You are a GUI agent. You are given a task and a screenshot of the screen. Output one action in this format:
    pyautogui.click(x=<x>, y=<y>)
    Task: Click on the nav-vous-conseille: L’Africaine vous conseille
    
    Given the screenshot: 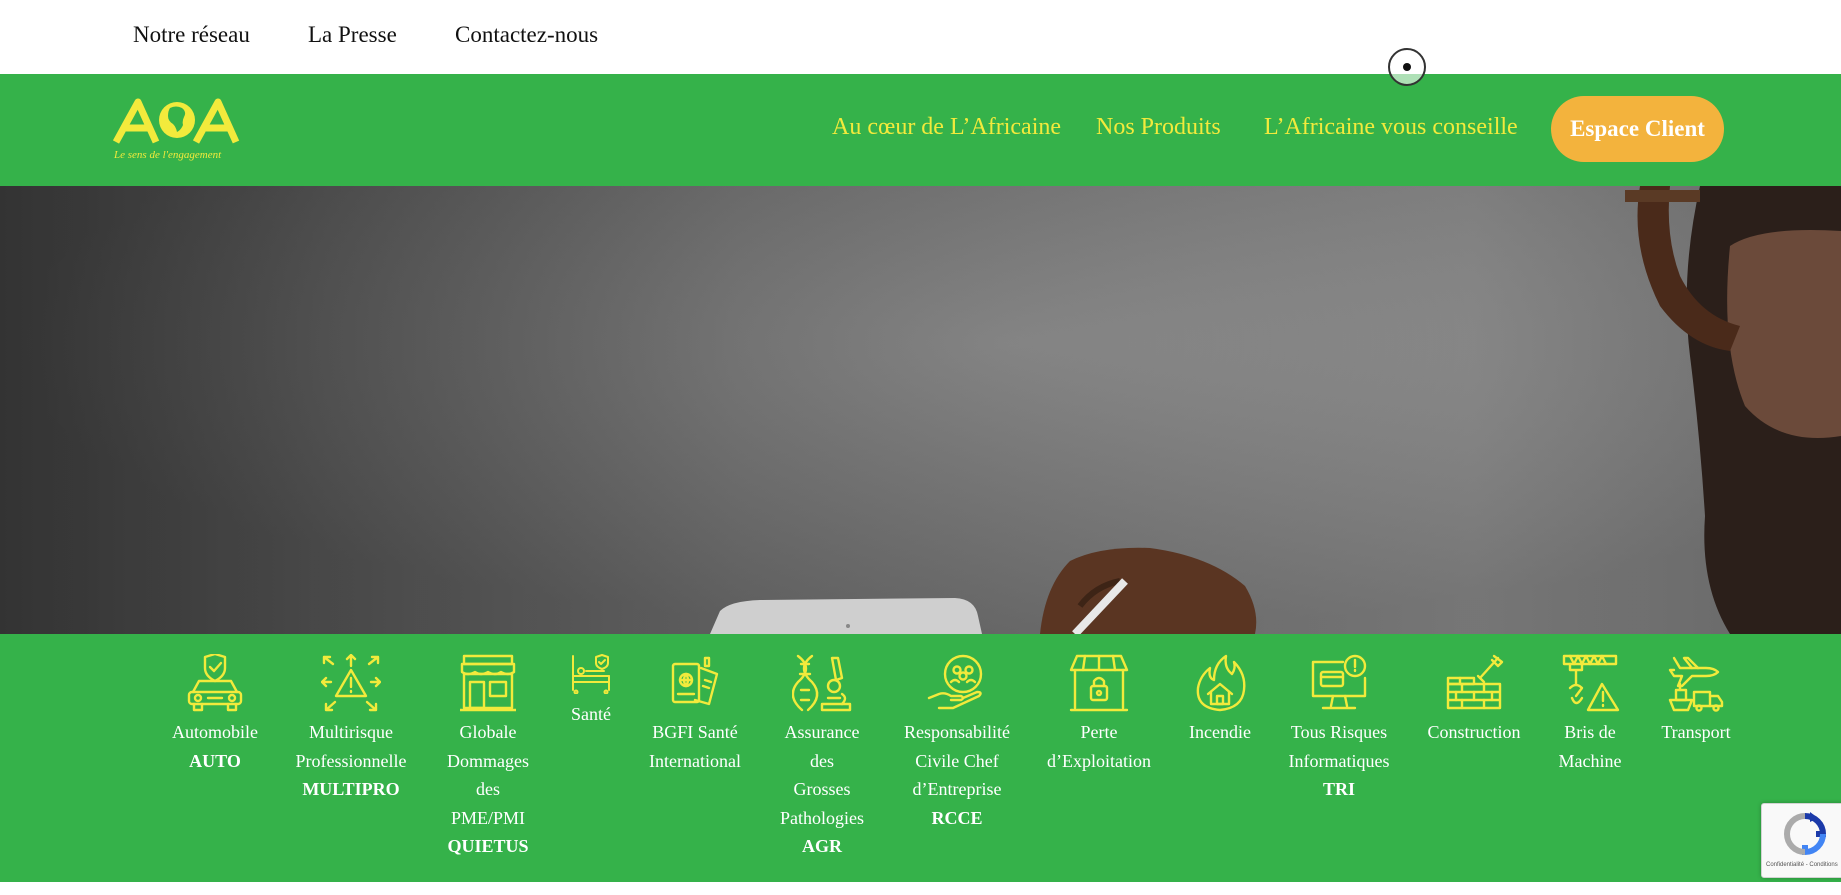 What is the action you would take?
    pyautogui.click(x=1391, y=127)
    